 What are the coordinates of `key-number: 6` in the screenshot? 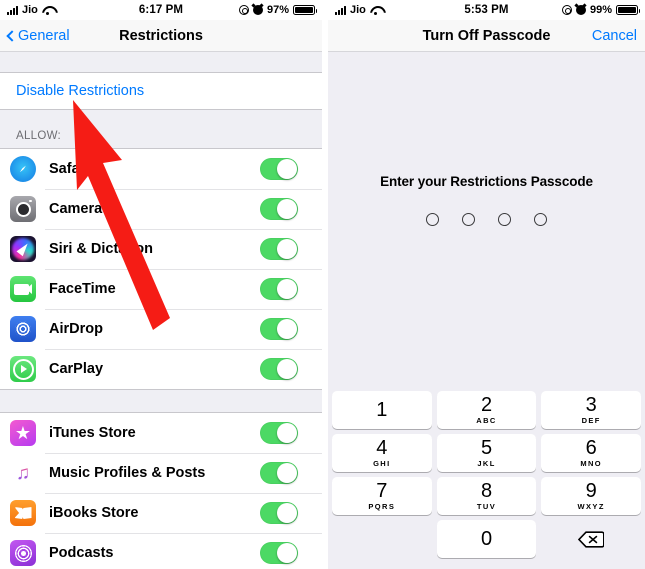 It's located at (591, 448).